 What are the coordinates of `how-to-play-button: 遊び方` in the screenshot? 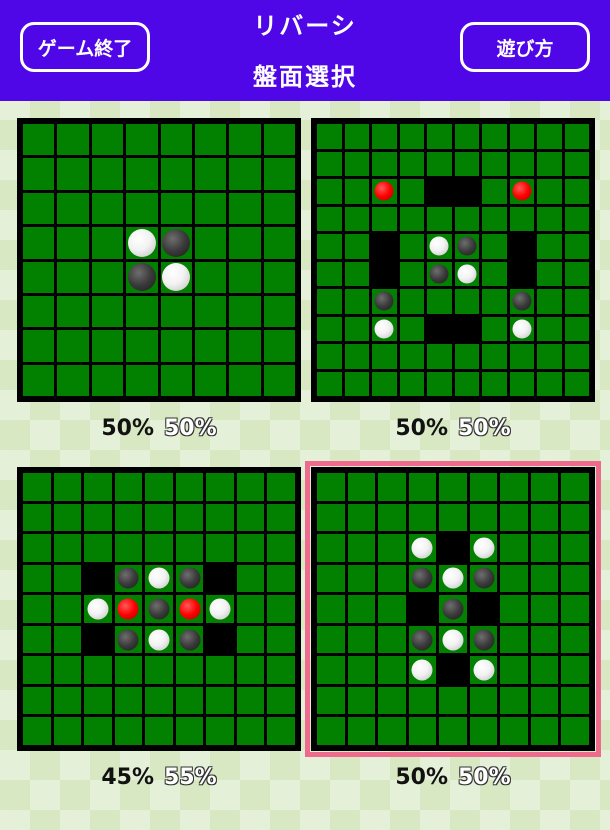 It's located at (525, 47).